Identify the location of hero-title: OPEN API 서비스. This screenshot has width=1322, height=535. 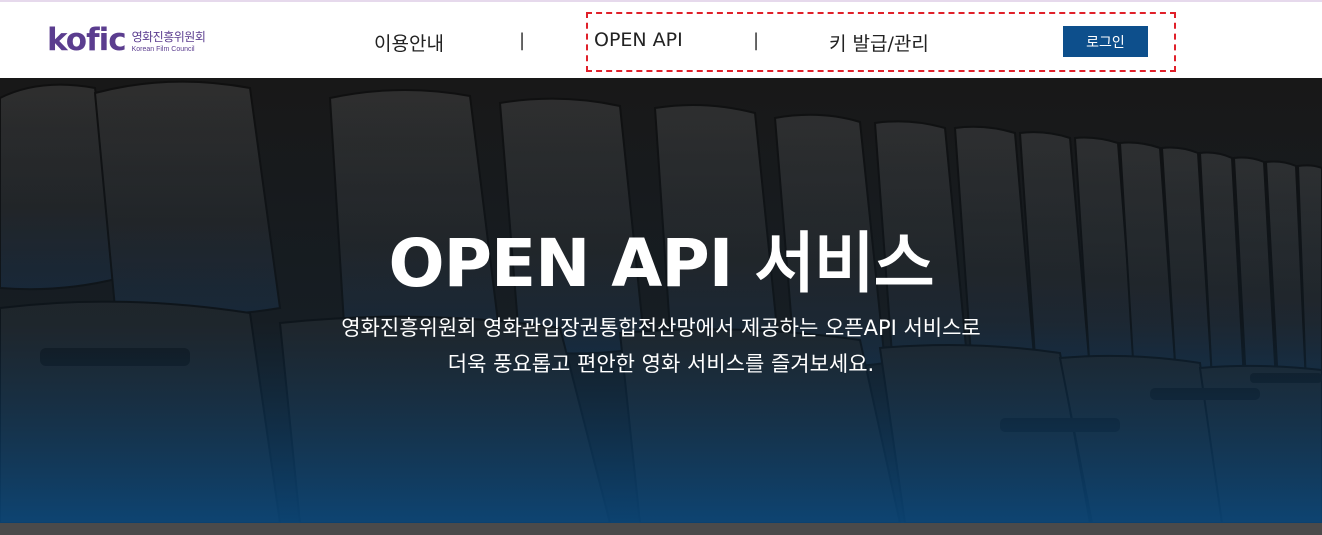
(661, 263).